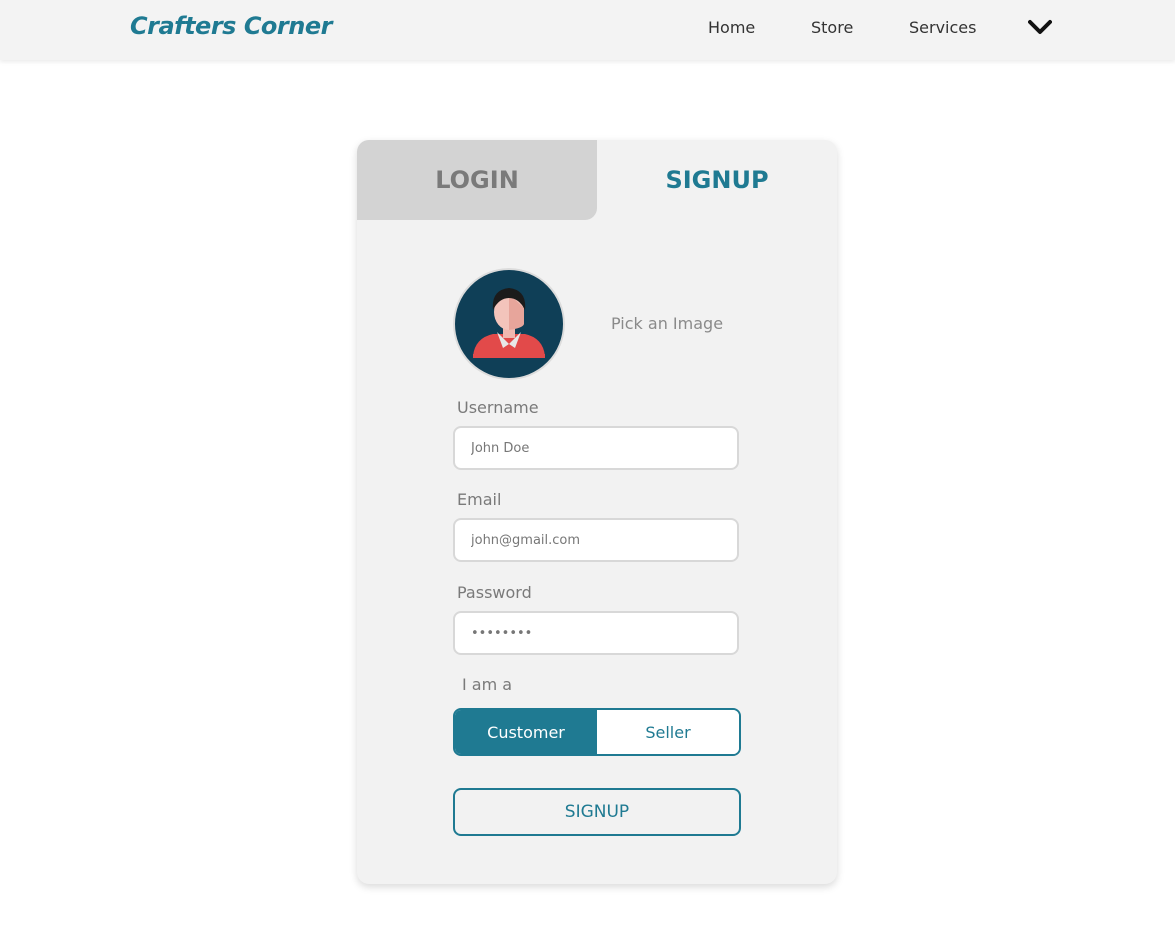 The height and width of the screenshot is (940, 1175). What do you see at coordinates (596, 633) in the screenshot?
I see `password-input` at bounding box center [596, 633].